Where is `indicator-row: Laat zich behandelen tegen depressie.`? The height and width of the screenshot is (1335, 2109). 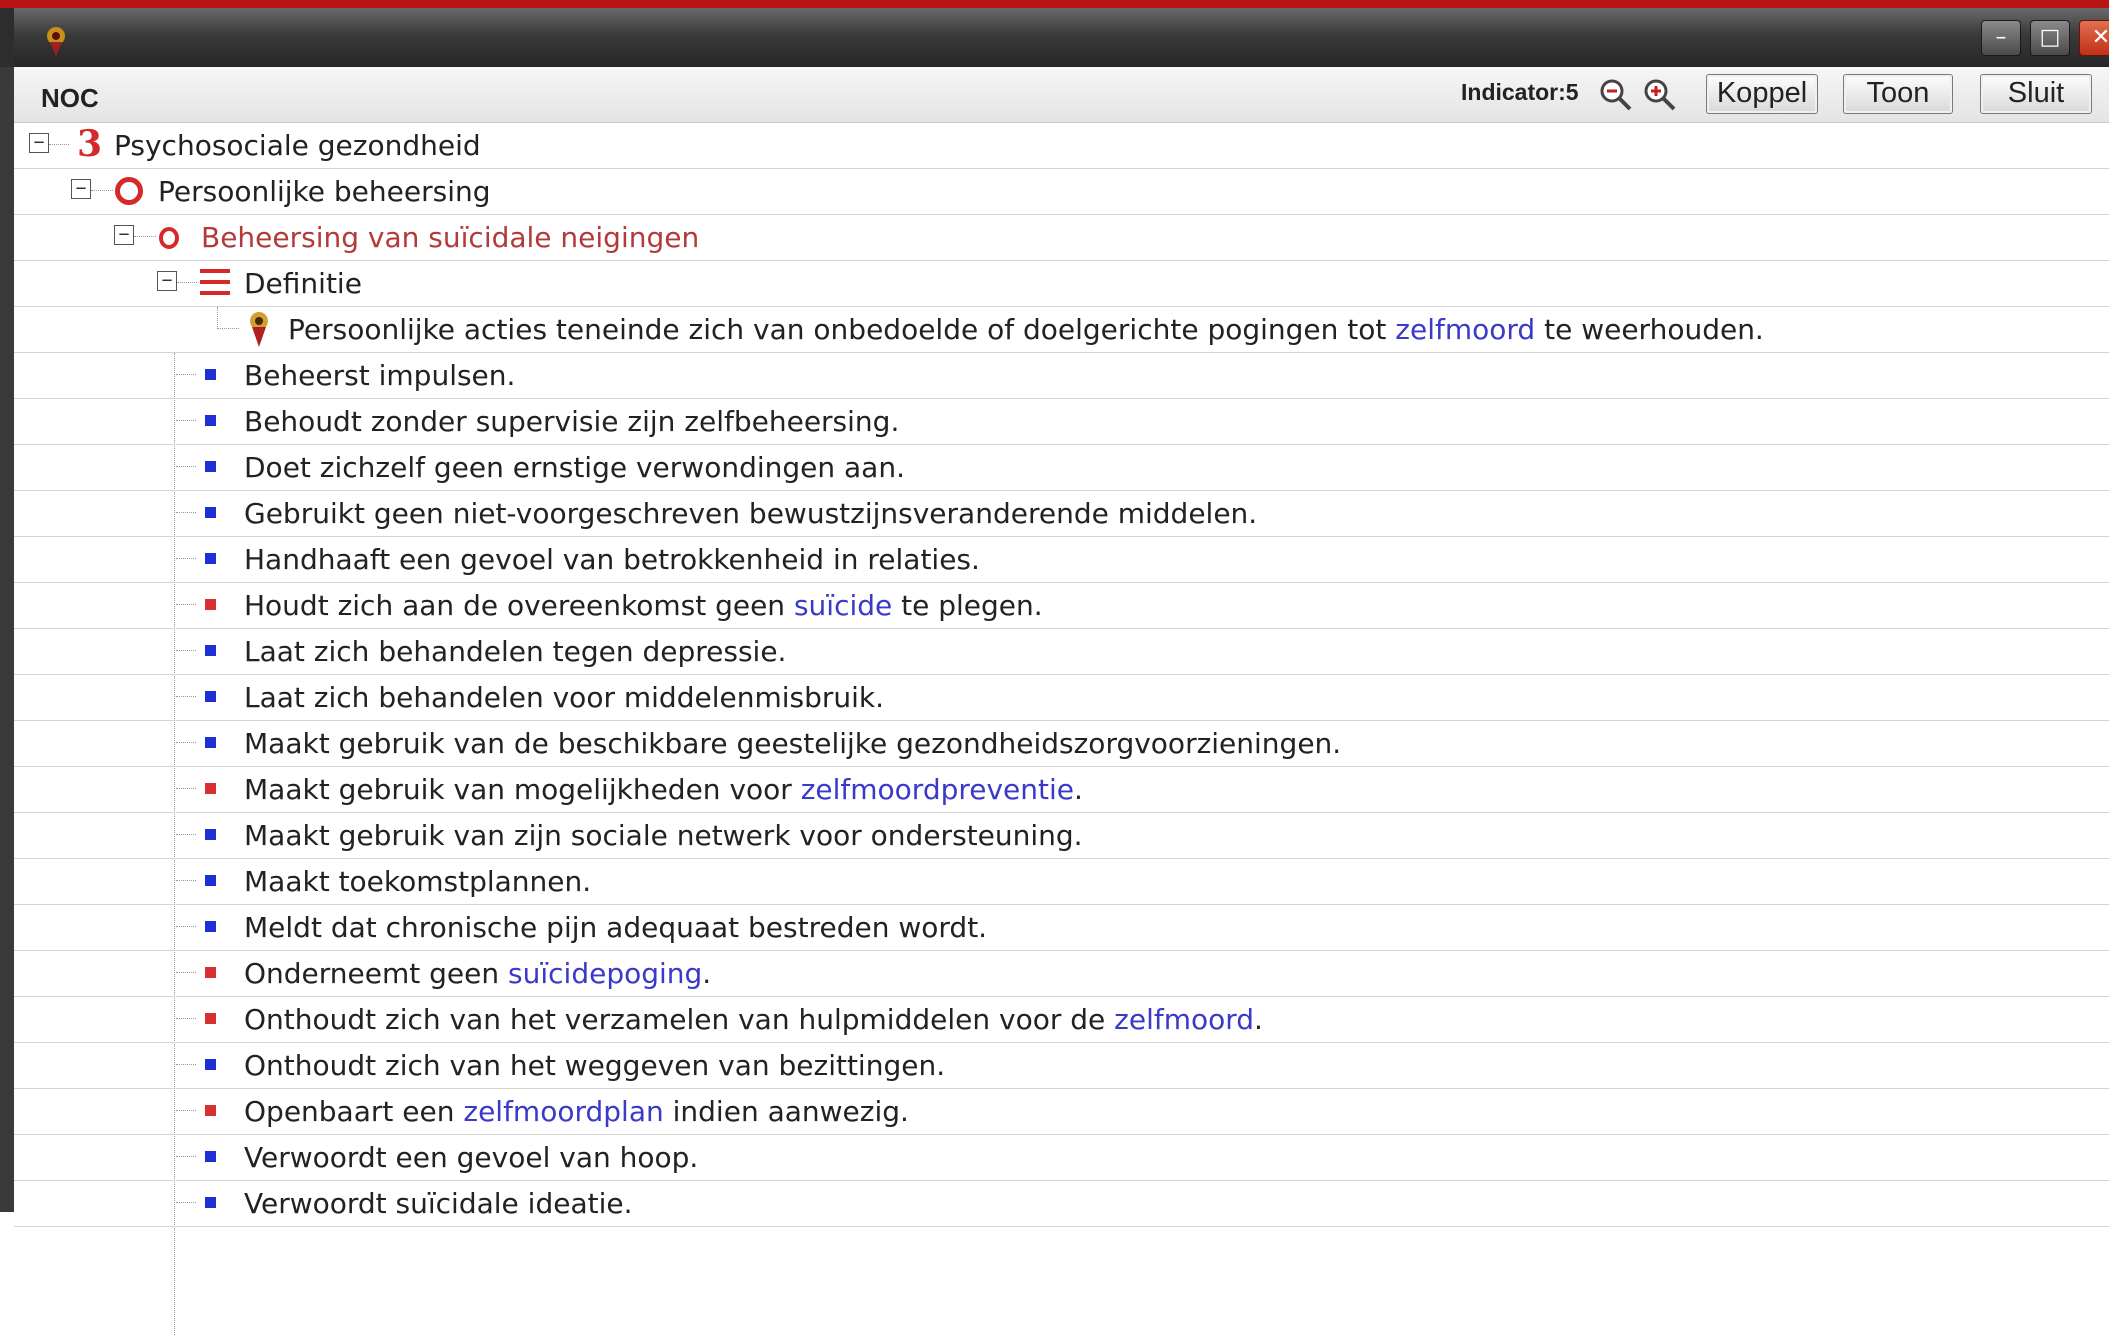 indicator-row: Laat zich behandelen tegen depressie. is located at coordinates (1061, 652).